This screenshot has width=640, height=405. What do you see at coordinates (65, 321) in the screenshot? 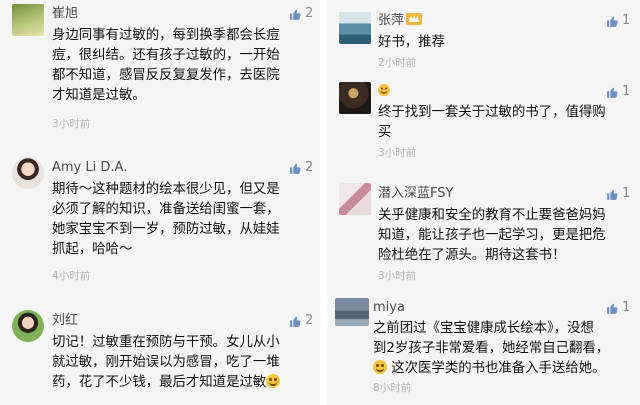
I see `commenter-name: 刘红` at bounding box center [65, 321].